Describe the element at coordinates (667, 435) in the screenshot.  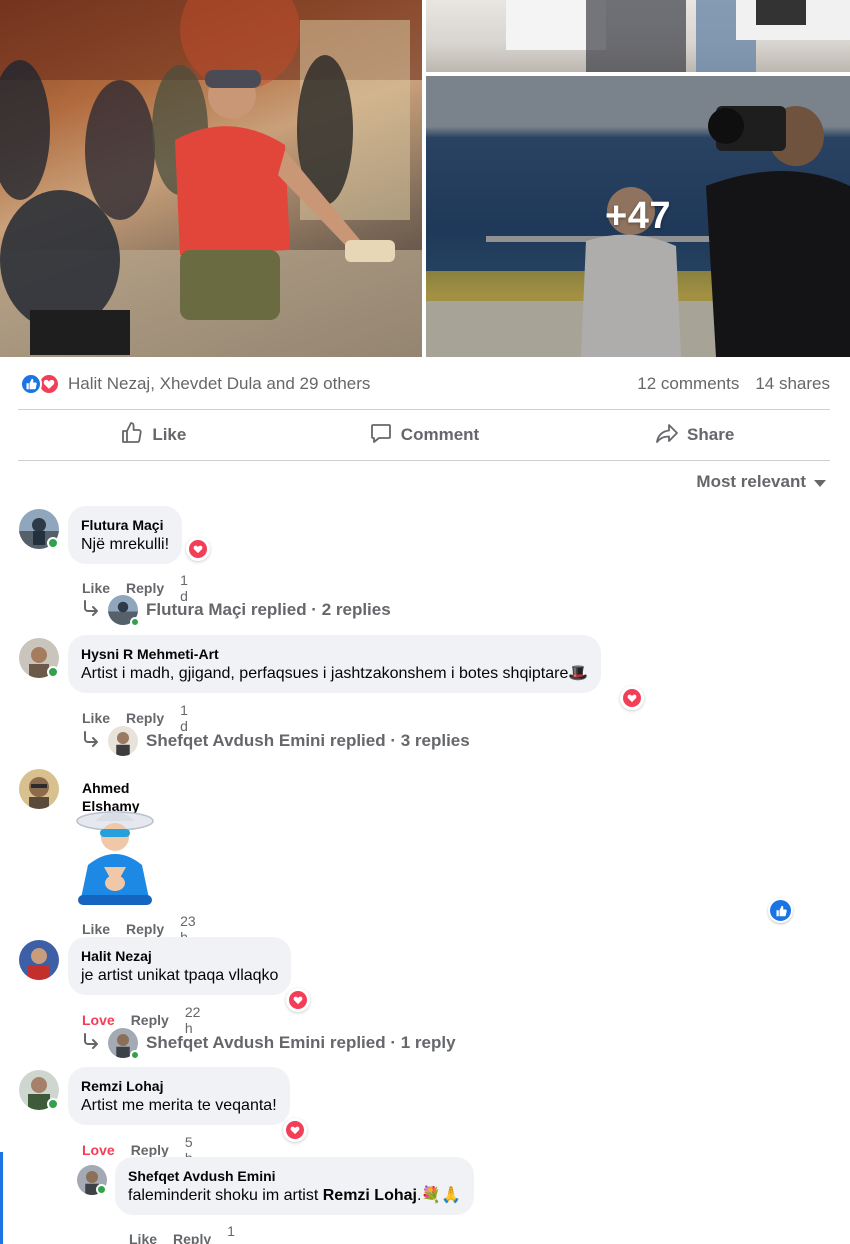
I see `share-arrow-icon` at that location.